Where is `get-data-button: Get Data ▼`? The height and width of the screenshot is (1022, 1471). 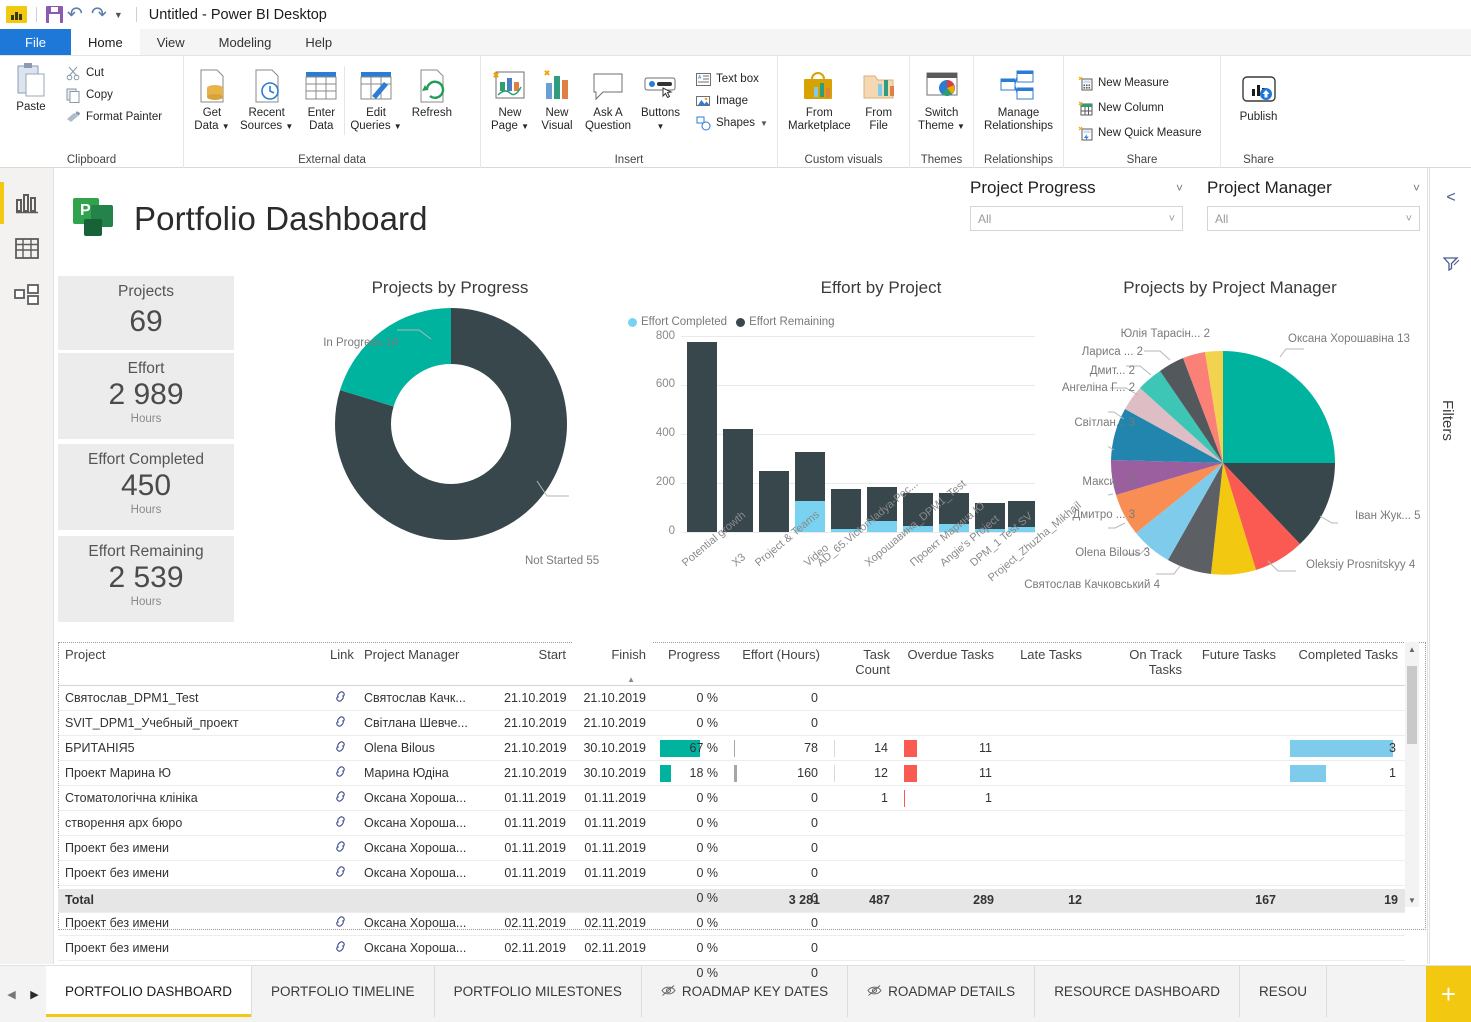
get-data-button: Get Data ▼ is located at coordinates (212, 100).